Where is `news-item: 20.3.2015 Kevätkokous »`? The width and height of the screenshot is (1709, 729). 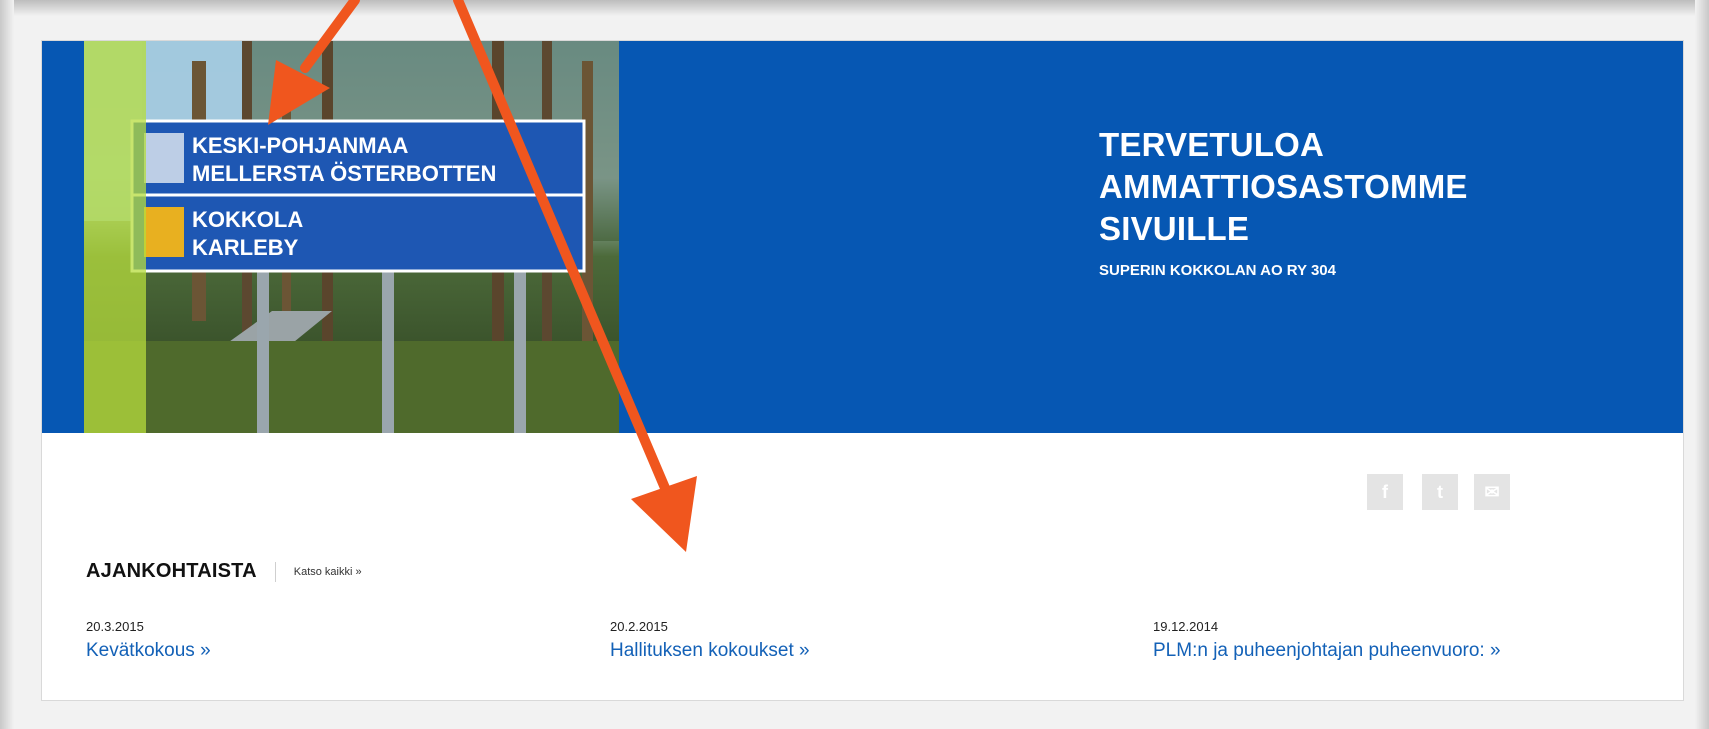 news-item: 20.3.2015 Kevätkokous » is located at coordinates (148, 640).